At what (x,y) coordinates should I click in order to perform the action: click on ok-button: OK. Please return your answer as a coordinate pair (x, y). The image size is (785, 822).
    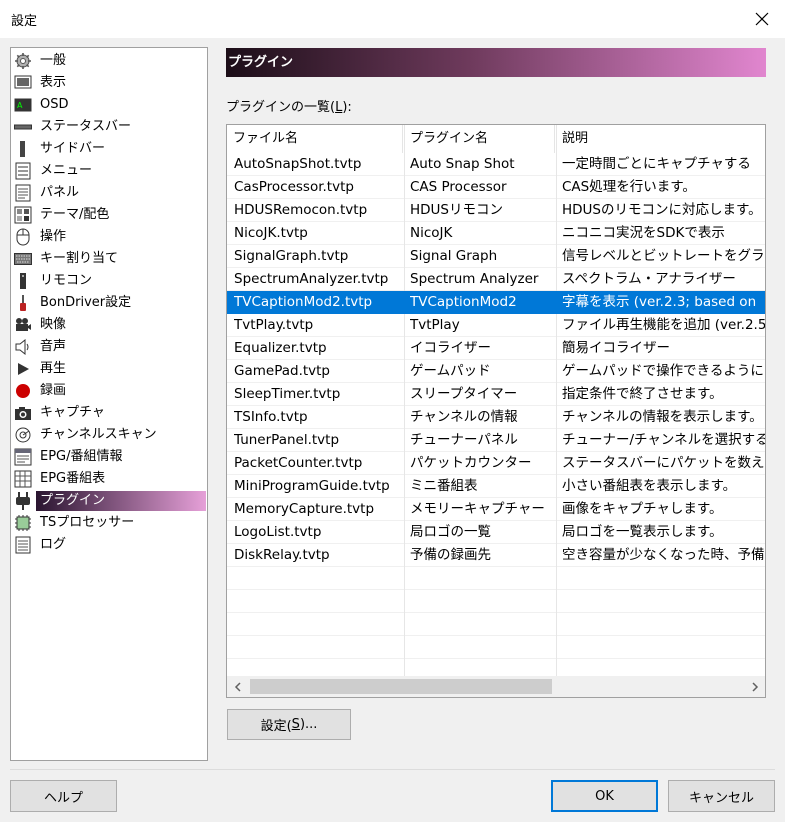
    Looking at the image, I should click on (604, 796).